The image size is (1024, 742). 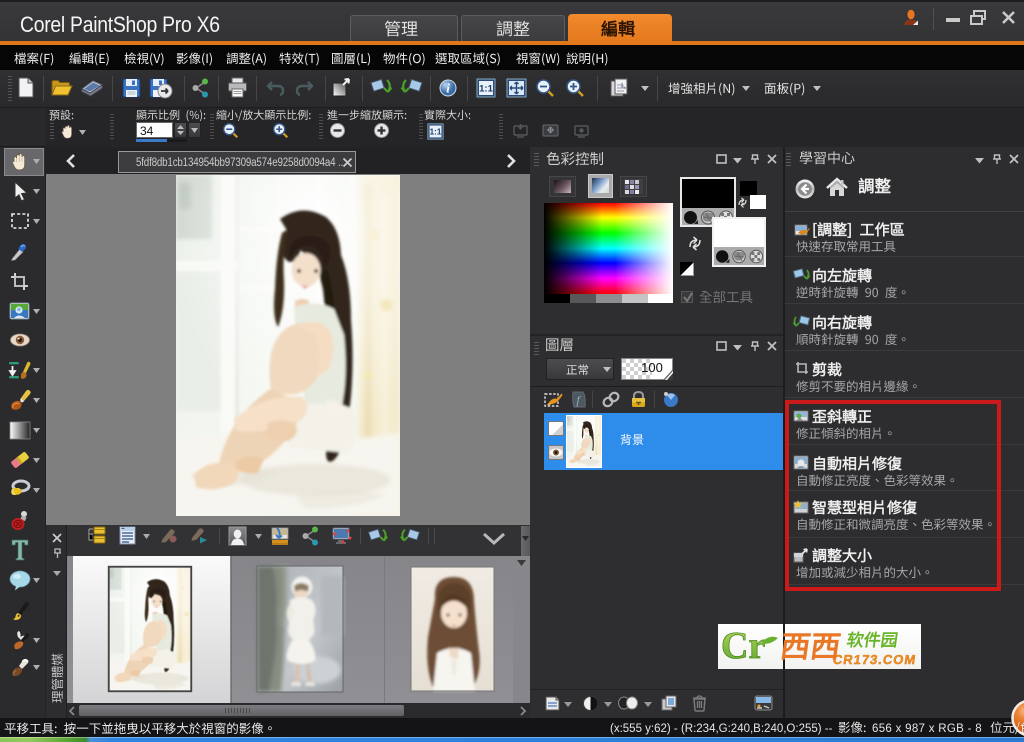 What do you see at coordinates (874, 659) in the screenshot?
I see `svg-text: CR173.COM` at bounding box center [874, 659].